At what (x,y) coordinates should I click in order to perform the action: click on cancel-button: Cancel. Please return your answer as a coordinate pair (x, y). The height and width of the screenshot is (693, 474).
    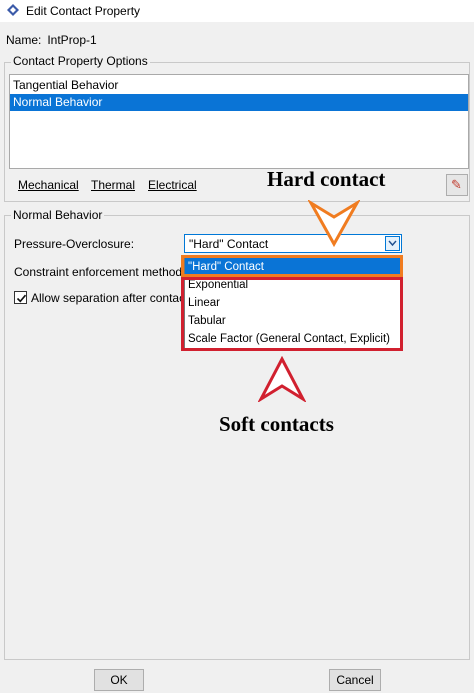
    Looking at the image, I should click on (355, 680).